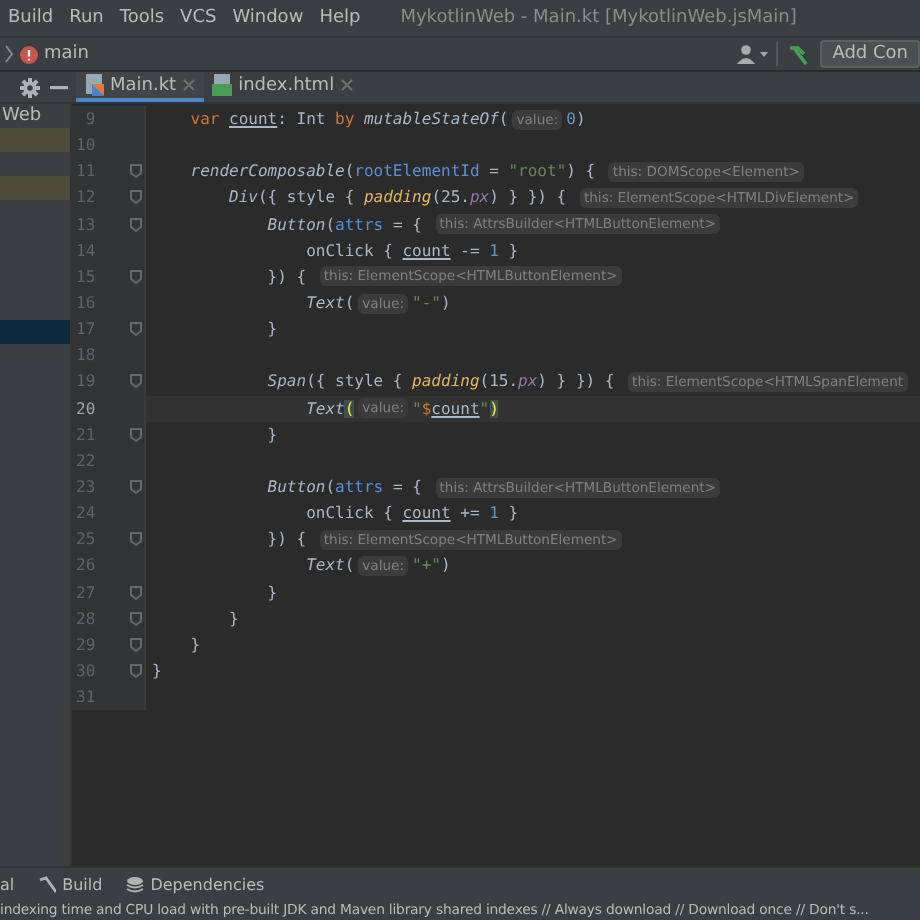 The image size is (920, 920). I want to click on branch-label: main, so click(66, 54).